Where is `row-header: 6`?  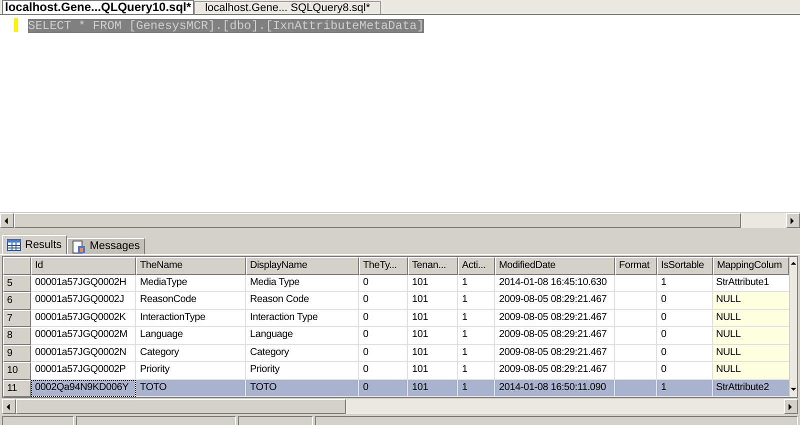
row-header: 6 is located at coordinates (17, 301).